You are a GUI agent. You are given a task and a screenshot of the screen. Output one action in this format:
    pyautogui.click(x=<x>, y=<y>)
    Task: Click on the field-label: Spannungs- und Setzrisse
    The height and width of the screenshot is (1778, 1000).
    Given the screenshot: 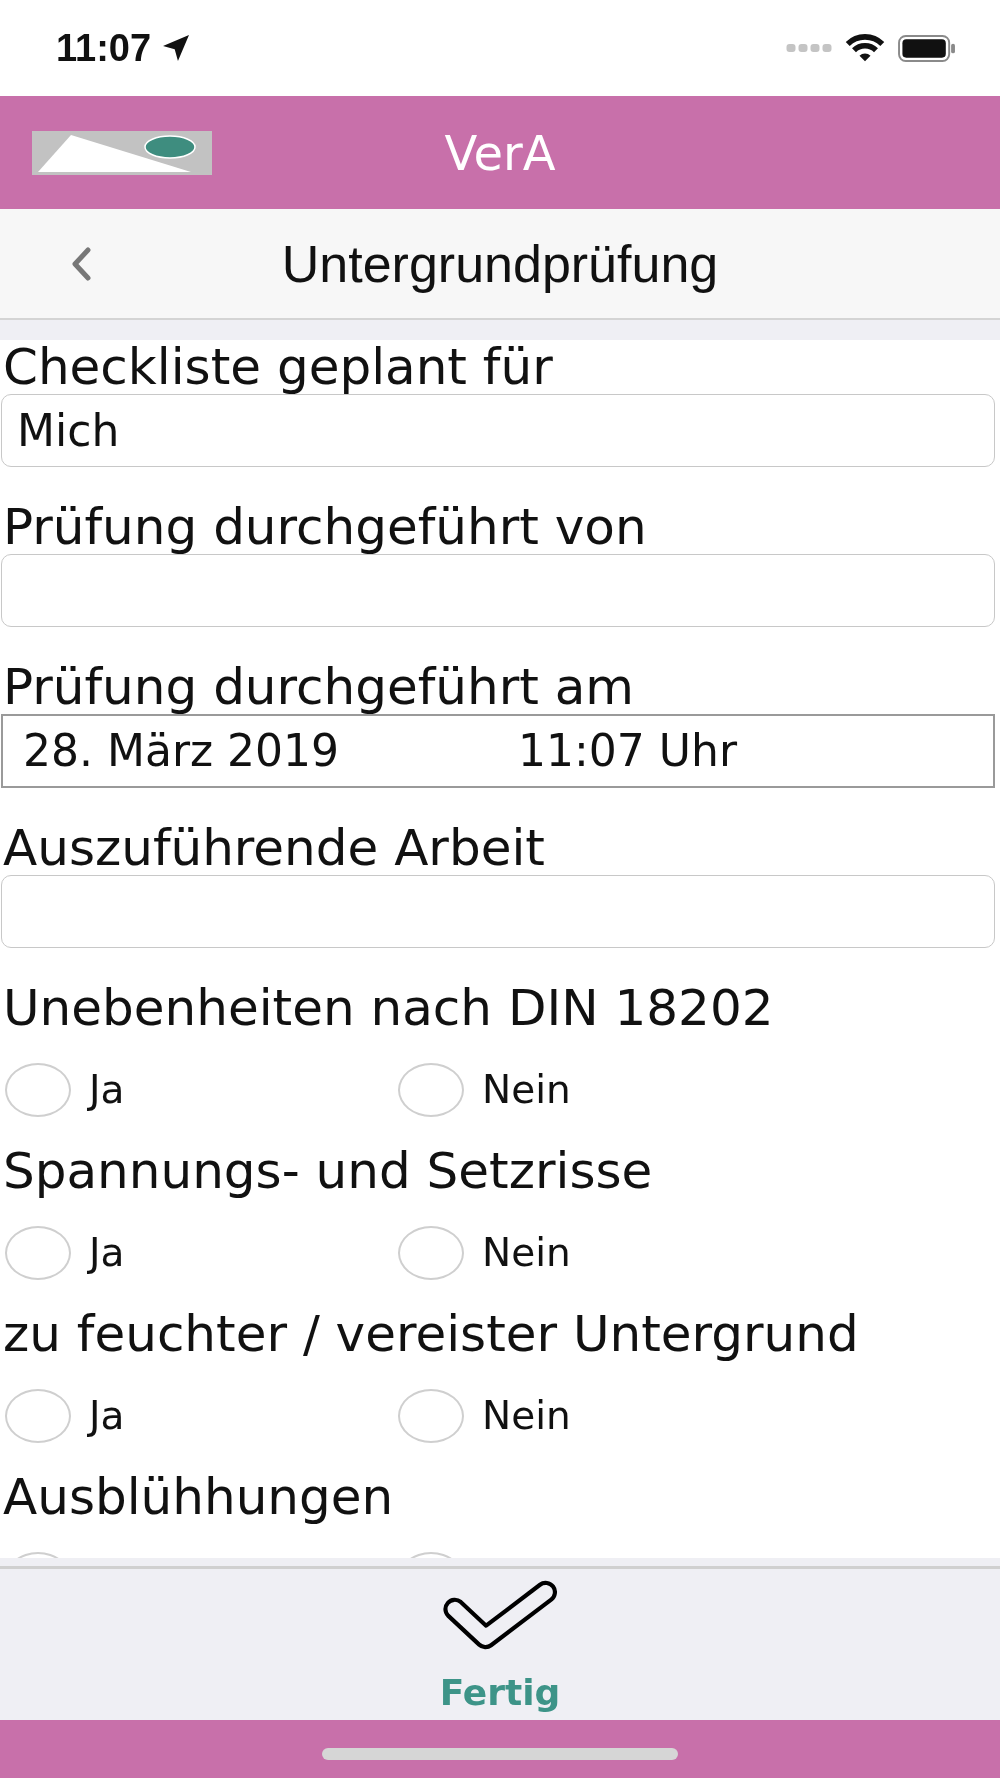 What is the action you would take?
    pyautogui.click(x=328, y=1171)
    